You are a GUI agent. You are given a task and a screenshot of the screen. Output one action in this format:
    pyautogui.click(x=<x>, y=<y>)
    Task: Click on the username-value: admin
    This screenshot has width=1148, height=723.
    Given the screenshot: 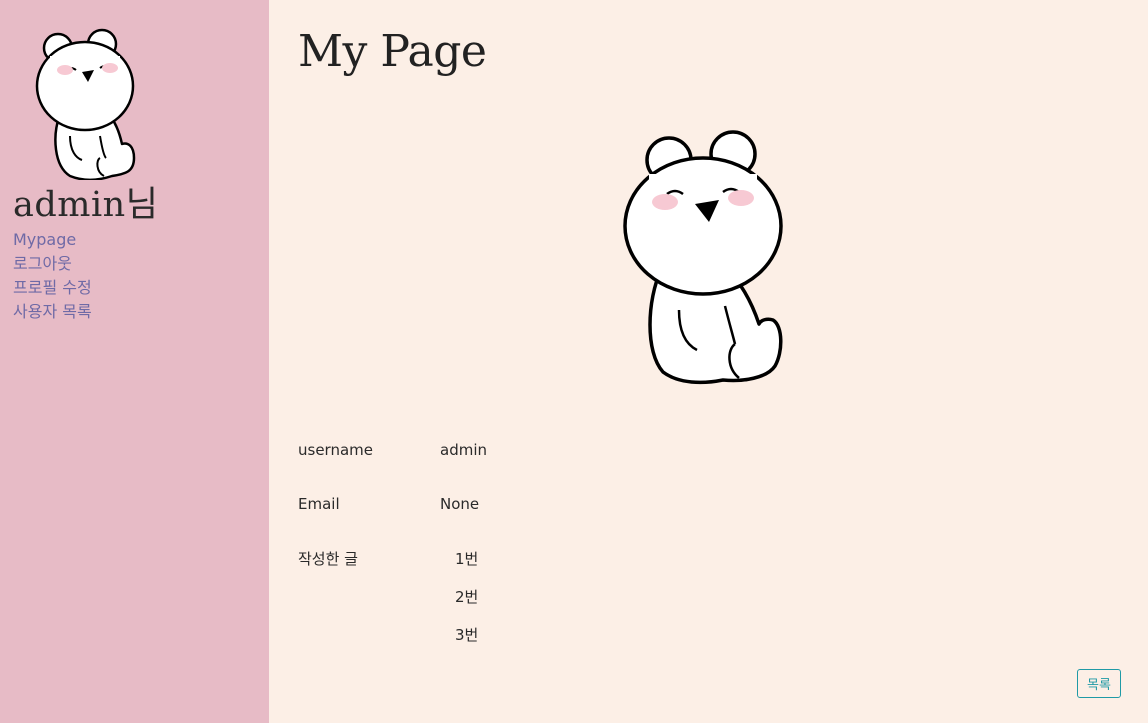 What is the action you would take?
    pyautogui.click(x=463, y=450)
    